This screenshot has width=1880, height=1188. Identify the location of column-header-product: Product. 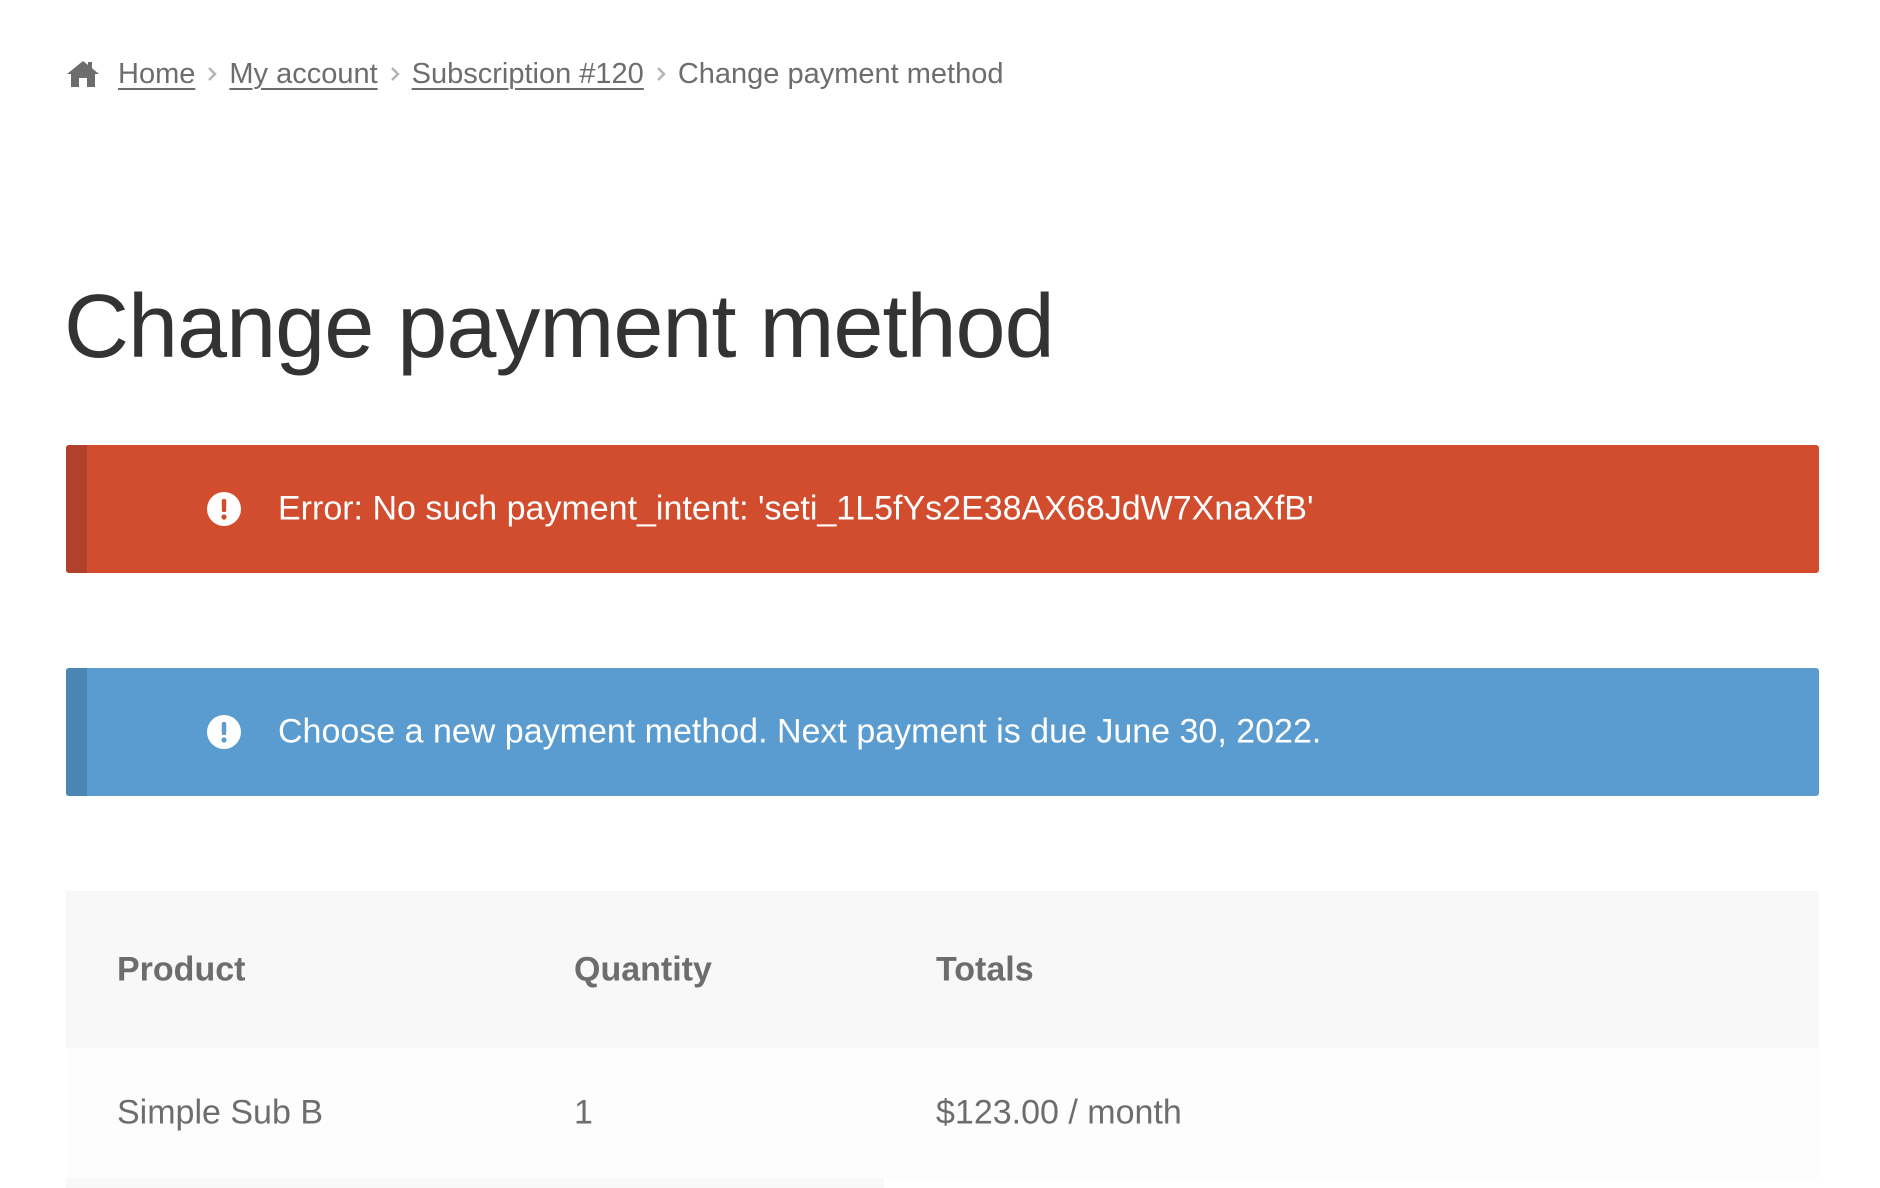
(181, 969).